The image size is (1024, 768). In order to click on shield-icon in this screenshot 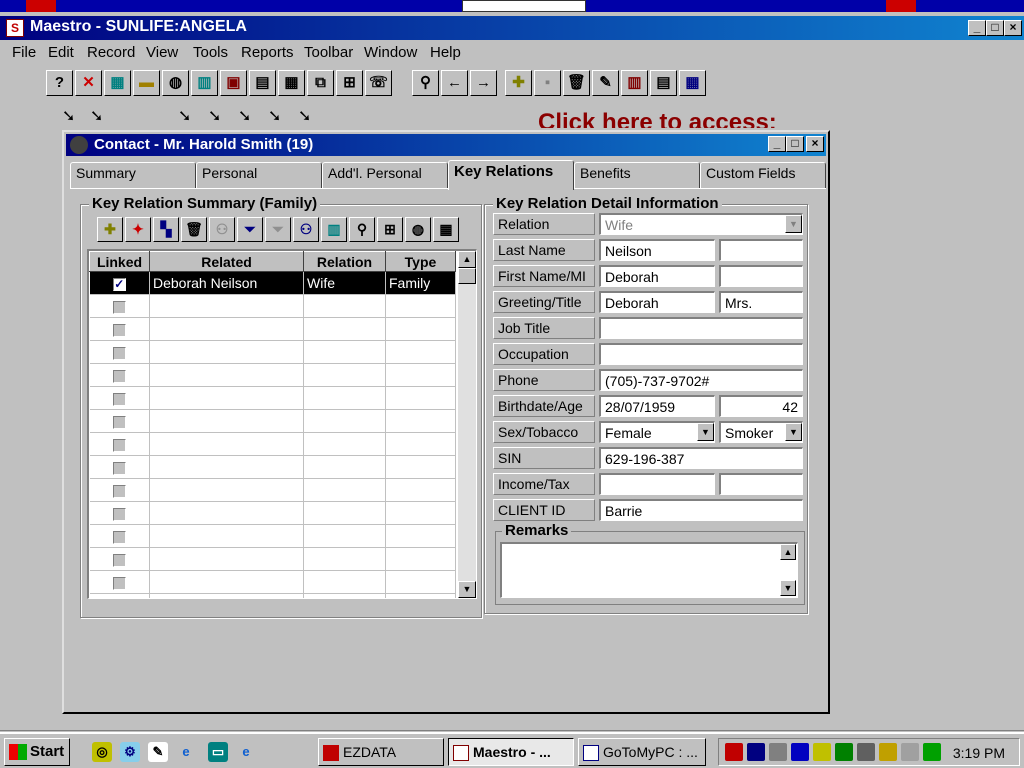, I will do `click(756, 752)`.